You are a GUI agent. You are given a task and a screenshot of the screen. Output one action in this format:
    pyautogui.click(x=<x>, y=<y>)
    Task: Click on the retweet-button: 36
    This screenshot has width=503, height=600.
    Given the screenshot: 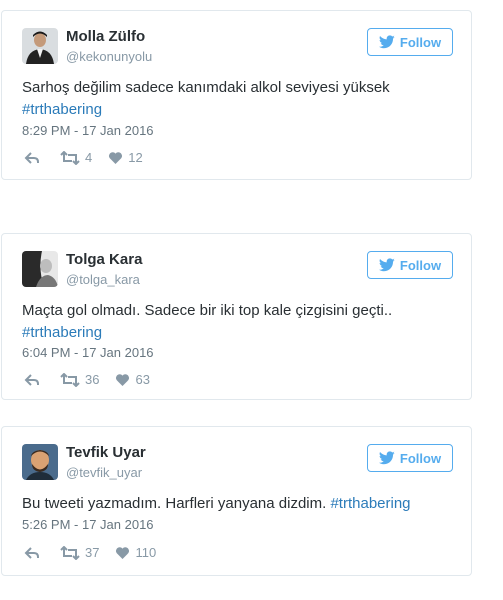 What is the action you would take?
    pyautogui.click(x=79, y=379)
    